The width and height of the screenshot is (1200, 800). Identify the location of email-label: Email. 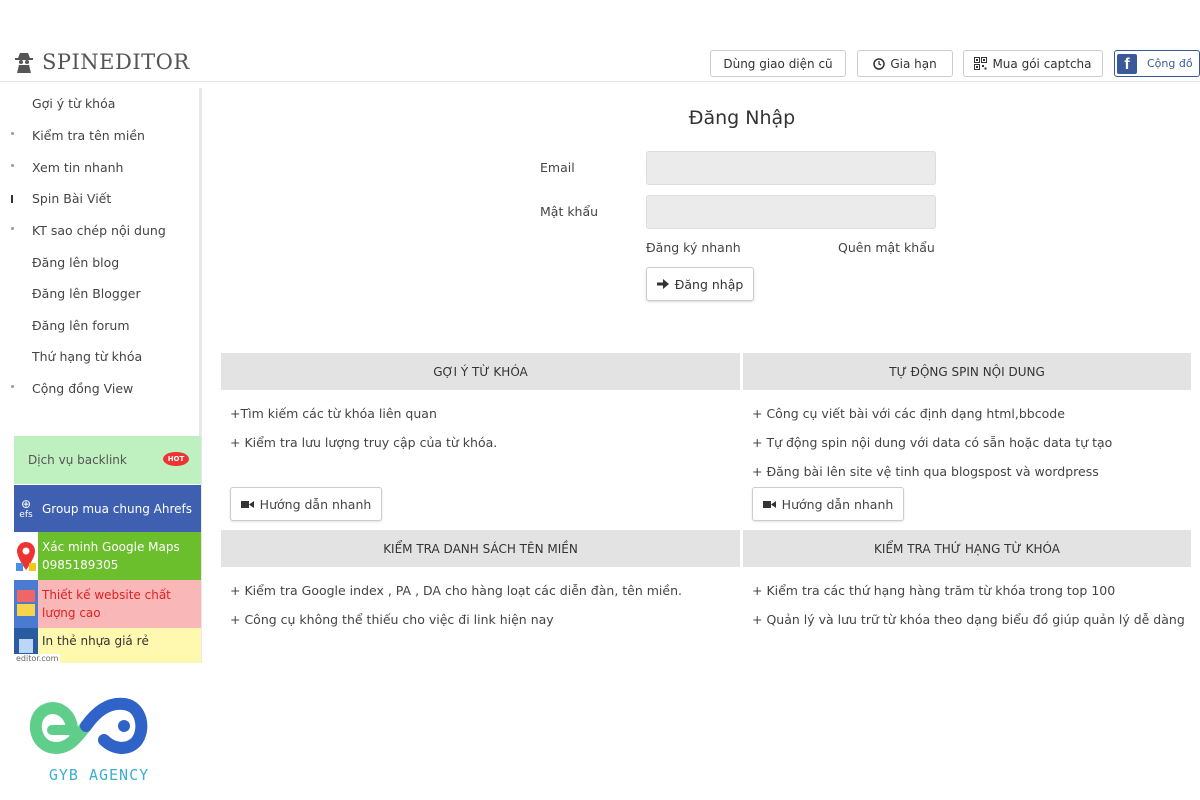
(557, 167).